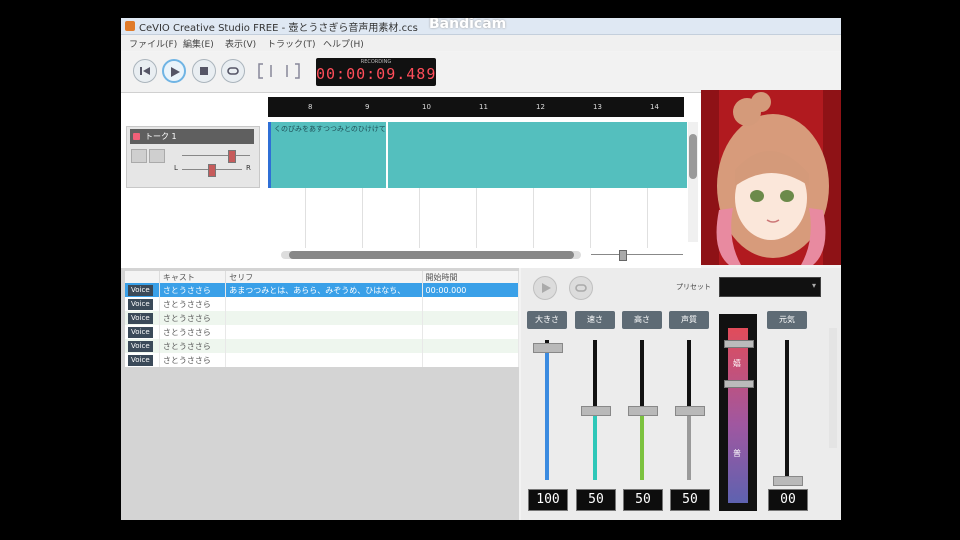 This screenshot has width=960, height=540. Describe the element at coordinates (481, 43) in the screenshot. I see `menu-bar: ファイル(F) 編集(E) 表示(V) トラック(T) ヘルプ(H)` at that location.